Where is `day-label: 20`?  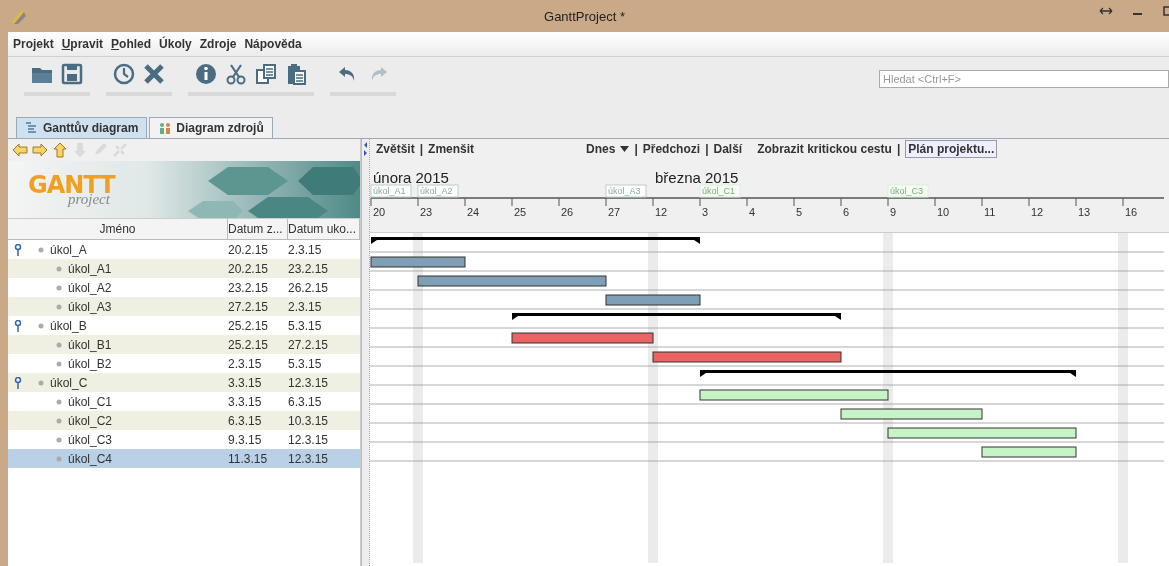
day-label: 20 is located at coordinates (379, 212).